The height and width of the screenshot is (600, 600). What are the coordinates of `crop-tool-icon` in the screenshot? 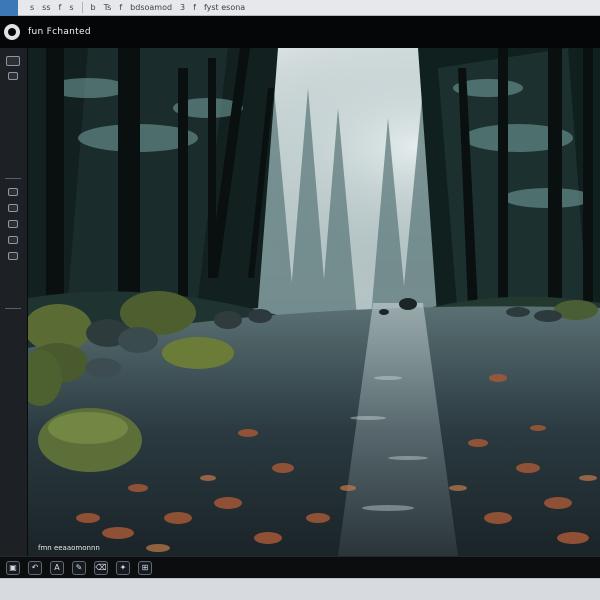 It's located at (13, 192).